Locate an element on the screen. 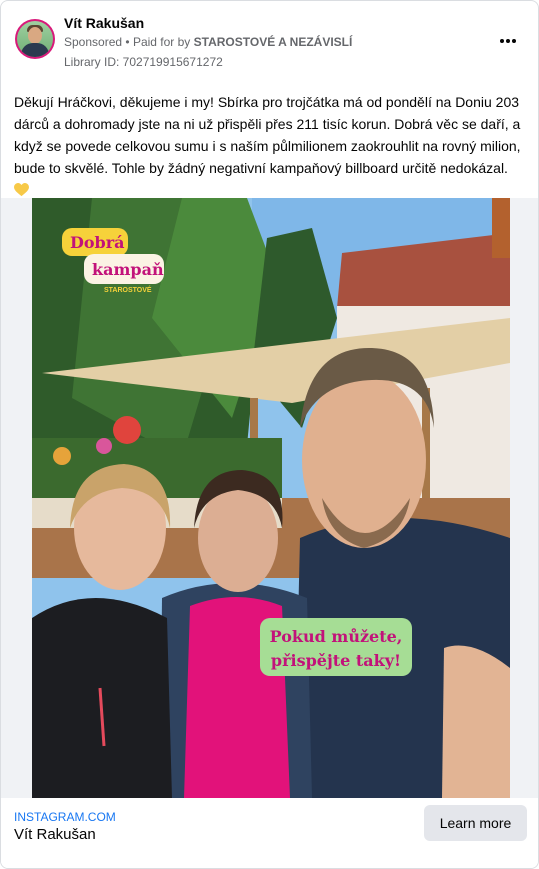 Image resolution: width=539 pixels, height=869 pixels. learn-more-button: Learn more is located at coordinates (475, 823).